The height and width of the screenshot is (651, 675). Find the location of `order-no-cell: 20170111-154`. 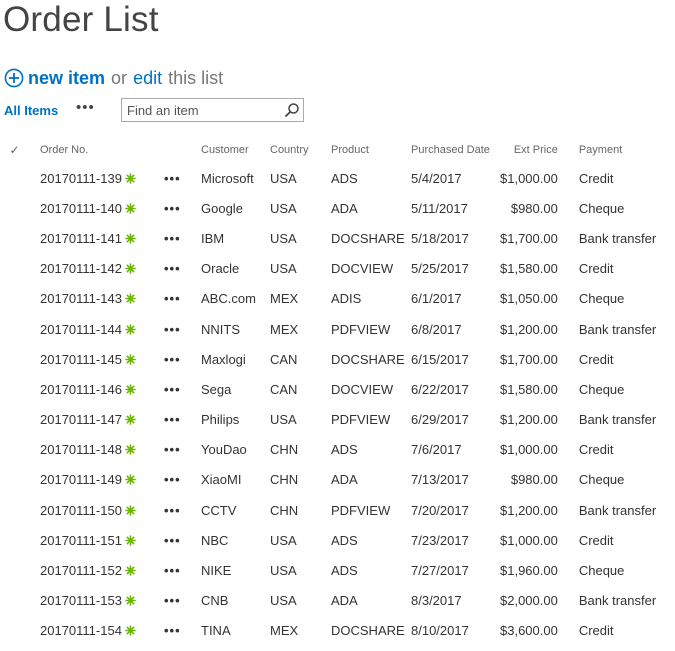

order-no-cell: 20170111-154 is located at coordinates (102, 631).